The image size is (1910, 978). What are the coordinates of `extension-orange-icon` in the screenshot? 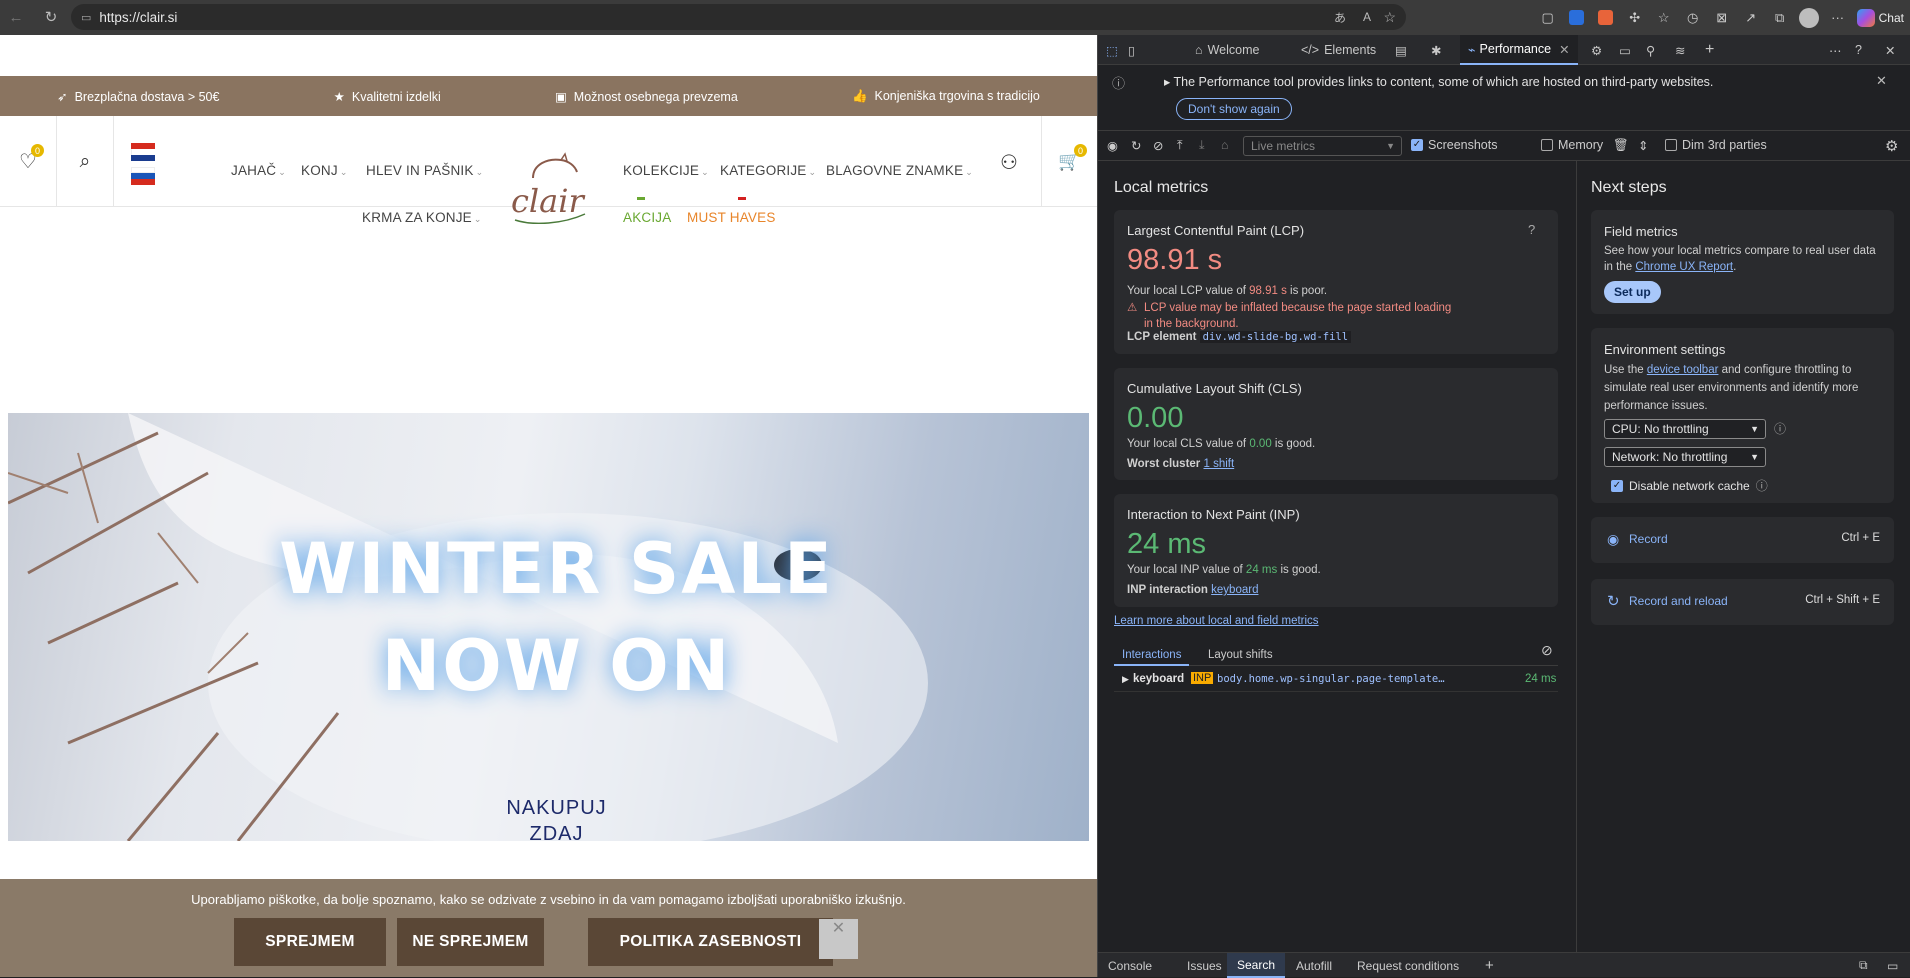 It's located at (1606, 18).